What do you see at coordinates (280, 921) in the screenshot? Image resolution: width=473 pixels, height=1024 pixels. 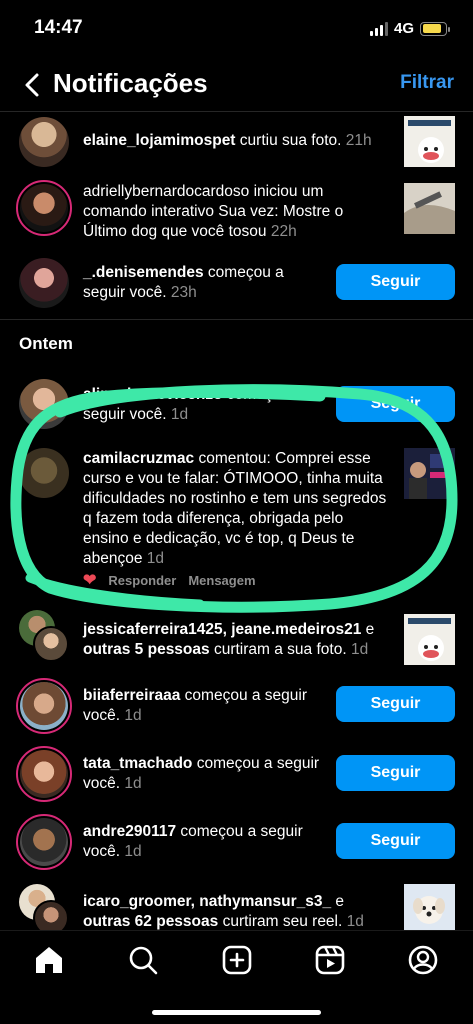 I see `notification-text: curtiram seu reel.` at bounding box center [280, 921].